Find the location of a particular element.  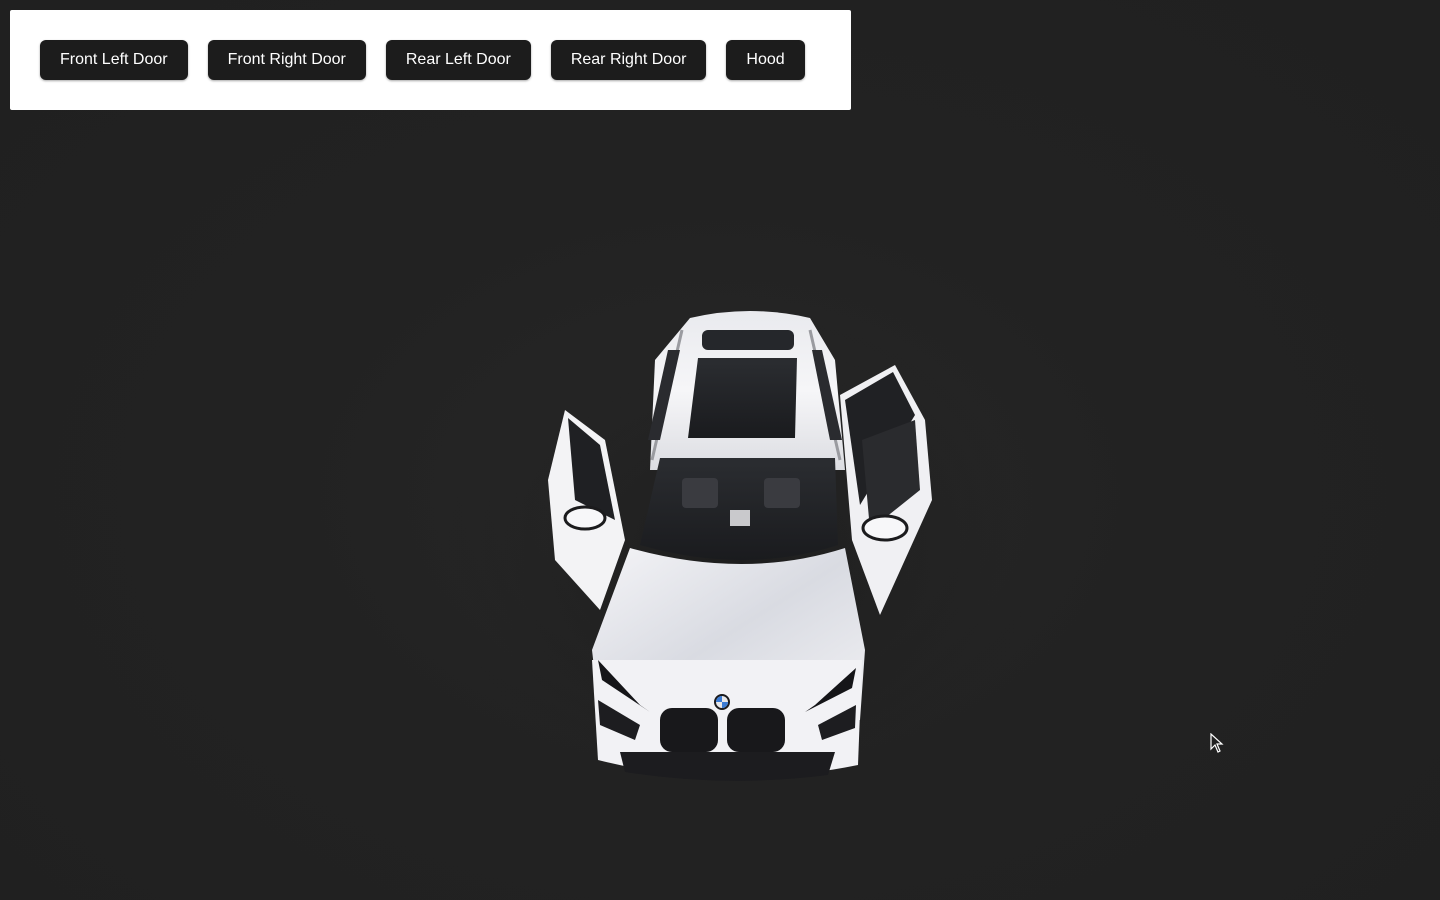

grille-left is located at coordinates (689, 730).